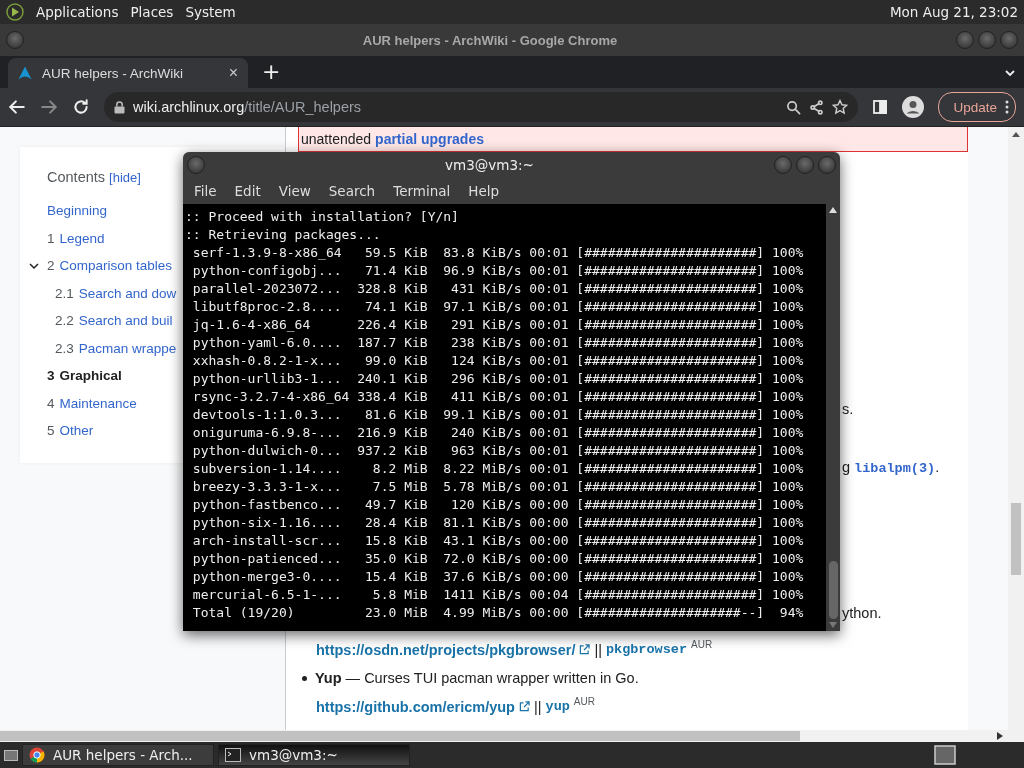  I want to click on panel-menu: Places, so click(152, 12).